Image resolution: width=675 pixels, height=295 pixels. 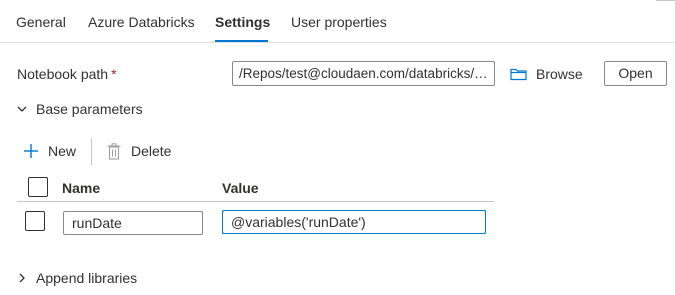 I want to click on browse-button: Browse, so click(x=546, y=74).